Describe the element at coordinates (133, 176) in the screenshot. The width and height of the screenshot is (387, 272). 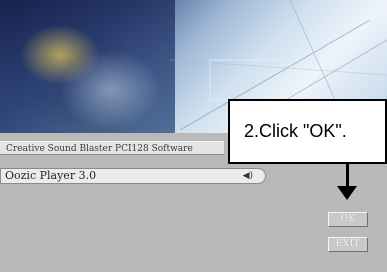
I see `player-select: Oozic Player 3.0 ◀)` at that location.